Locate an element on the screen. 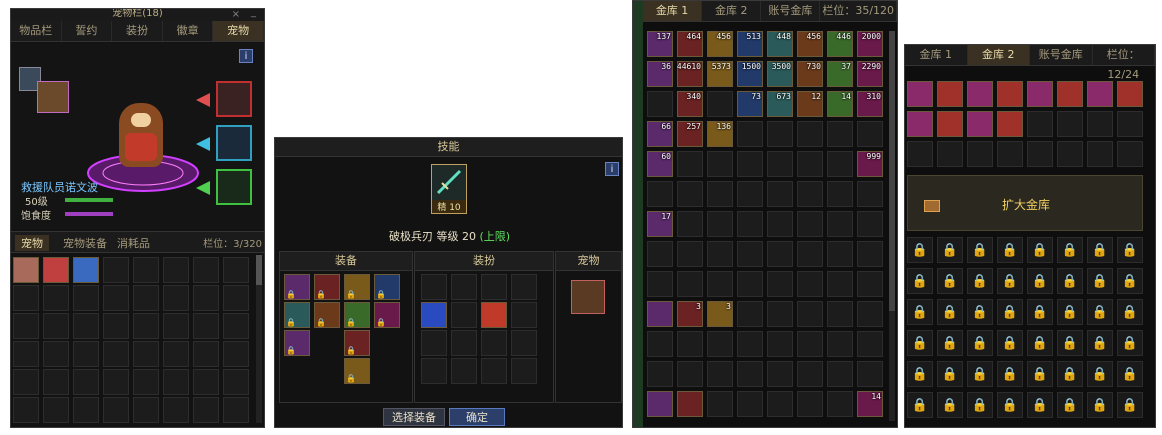 The height and width of the screenshot is (435, 1162). confirm-button: 确定 is located at coordinates (477, 417).